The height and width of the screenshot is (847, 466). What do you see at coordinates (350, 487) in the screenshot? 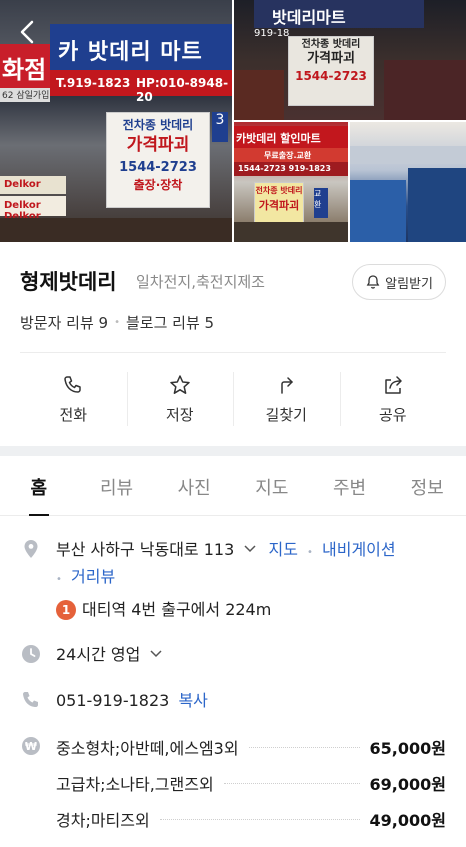
I see `tab-nearby: 주변` at bounding box center [350, 487].